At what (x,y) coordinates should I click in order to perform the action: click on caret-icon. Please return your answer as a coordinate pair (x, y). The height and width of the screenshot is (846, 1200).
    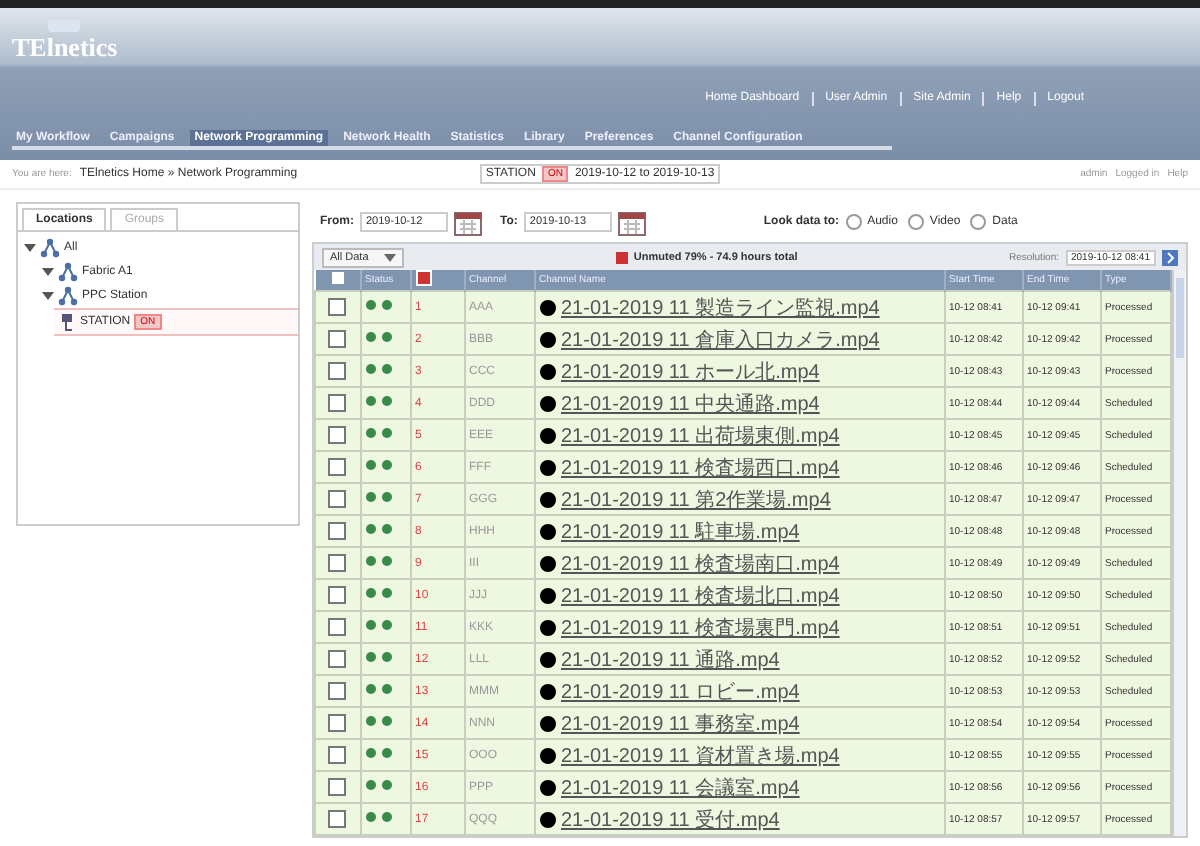
    Looking at the image, I should click on (390, 257).